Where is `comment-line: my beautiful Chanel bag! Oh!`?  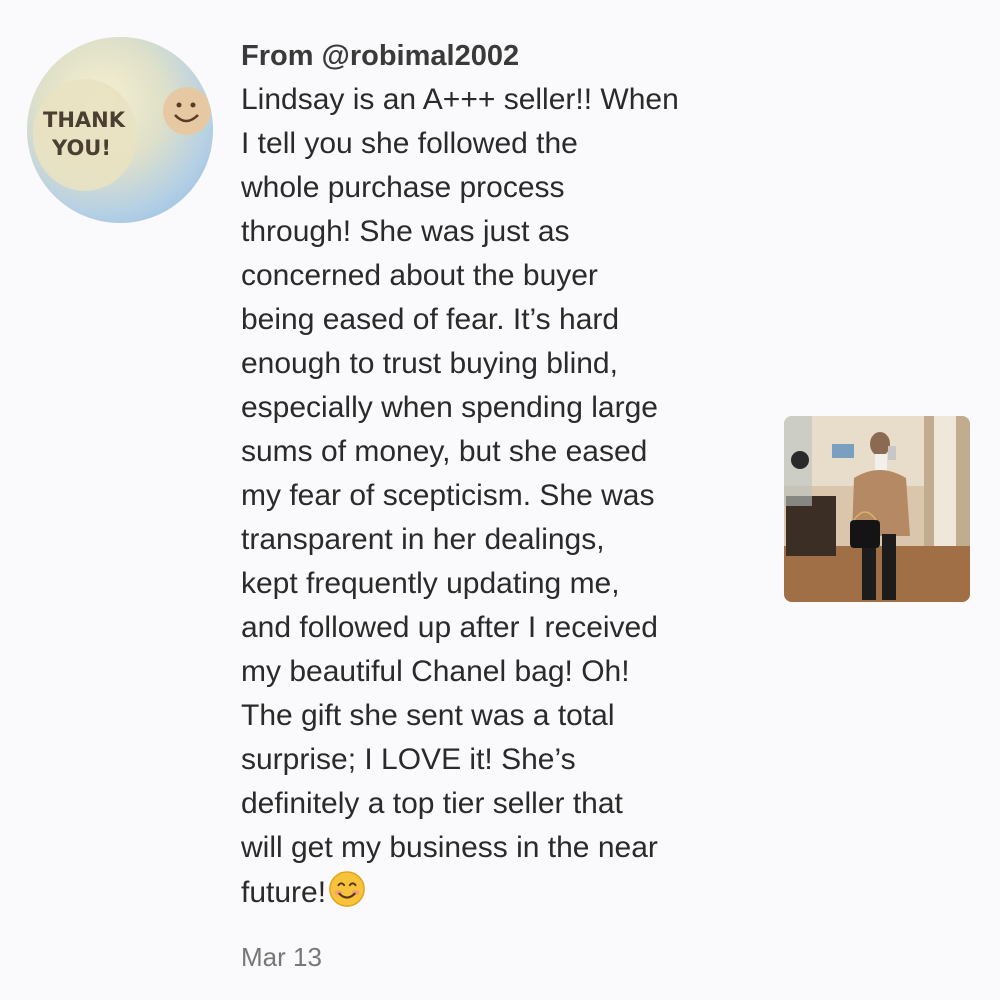 comment-line: my beautiful Chanel bag! Oh! is located at coordinates (435, 671).